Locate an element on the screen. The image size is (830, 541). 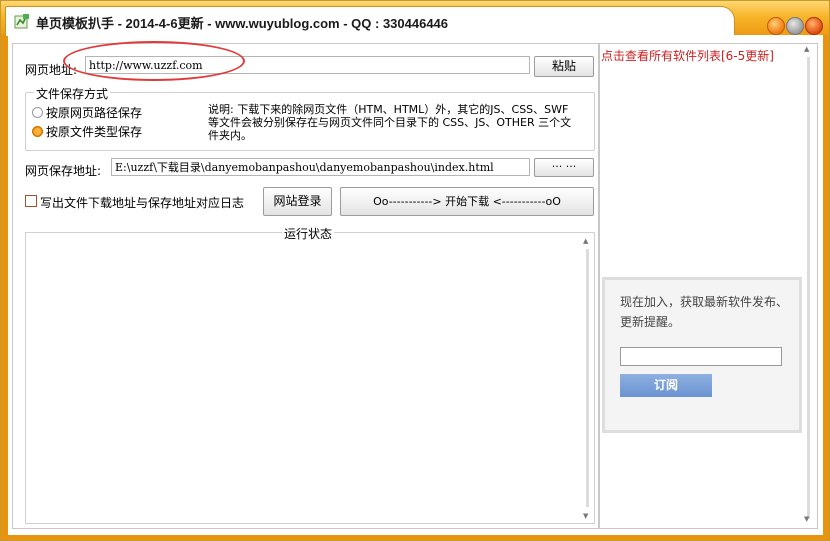
status-scrollbar: ▲ ▼ is located at coordinates (587, 379).